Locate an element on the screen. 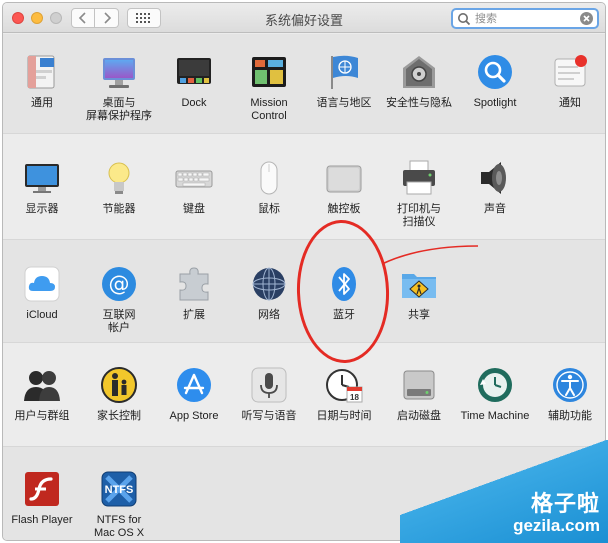 This screenshot has height=543, width=608. pref-internet-accounts: @ 互联网 帐户 is located at coordinates (119, 299).